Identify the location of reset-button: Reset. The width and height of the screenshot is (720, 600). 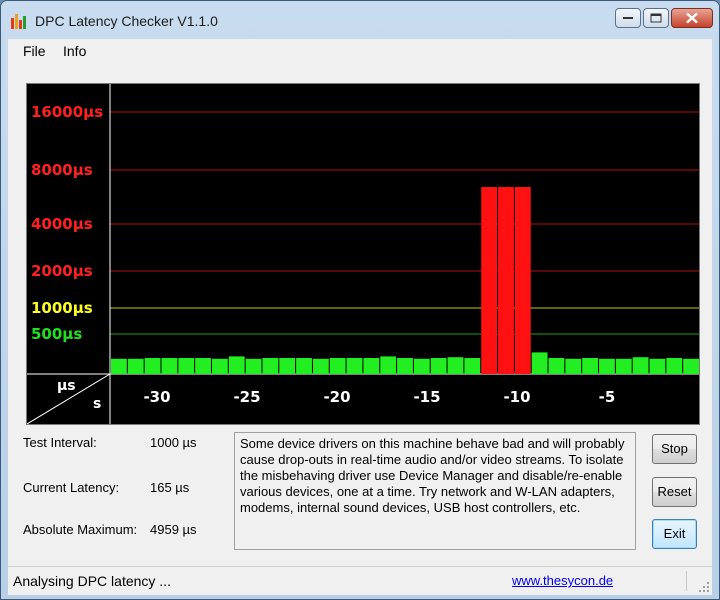
(674, 492).